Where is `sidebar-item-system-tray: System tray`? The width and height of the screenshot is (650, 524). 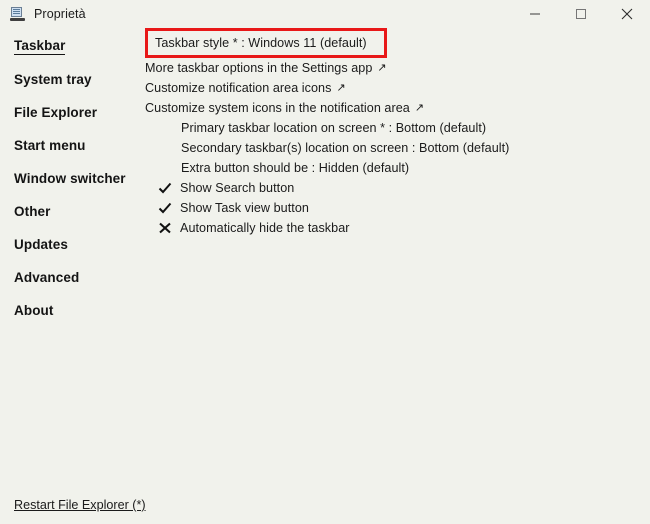 sidebar-item-system-tray: System tray is located at coordinates (72, 79).